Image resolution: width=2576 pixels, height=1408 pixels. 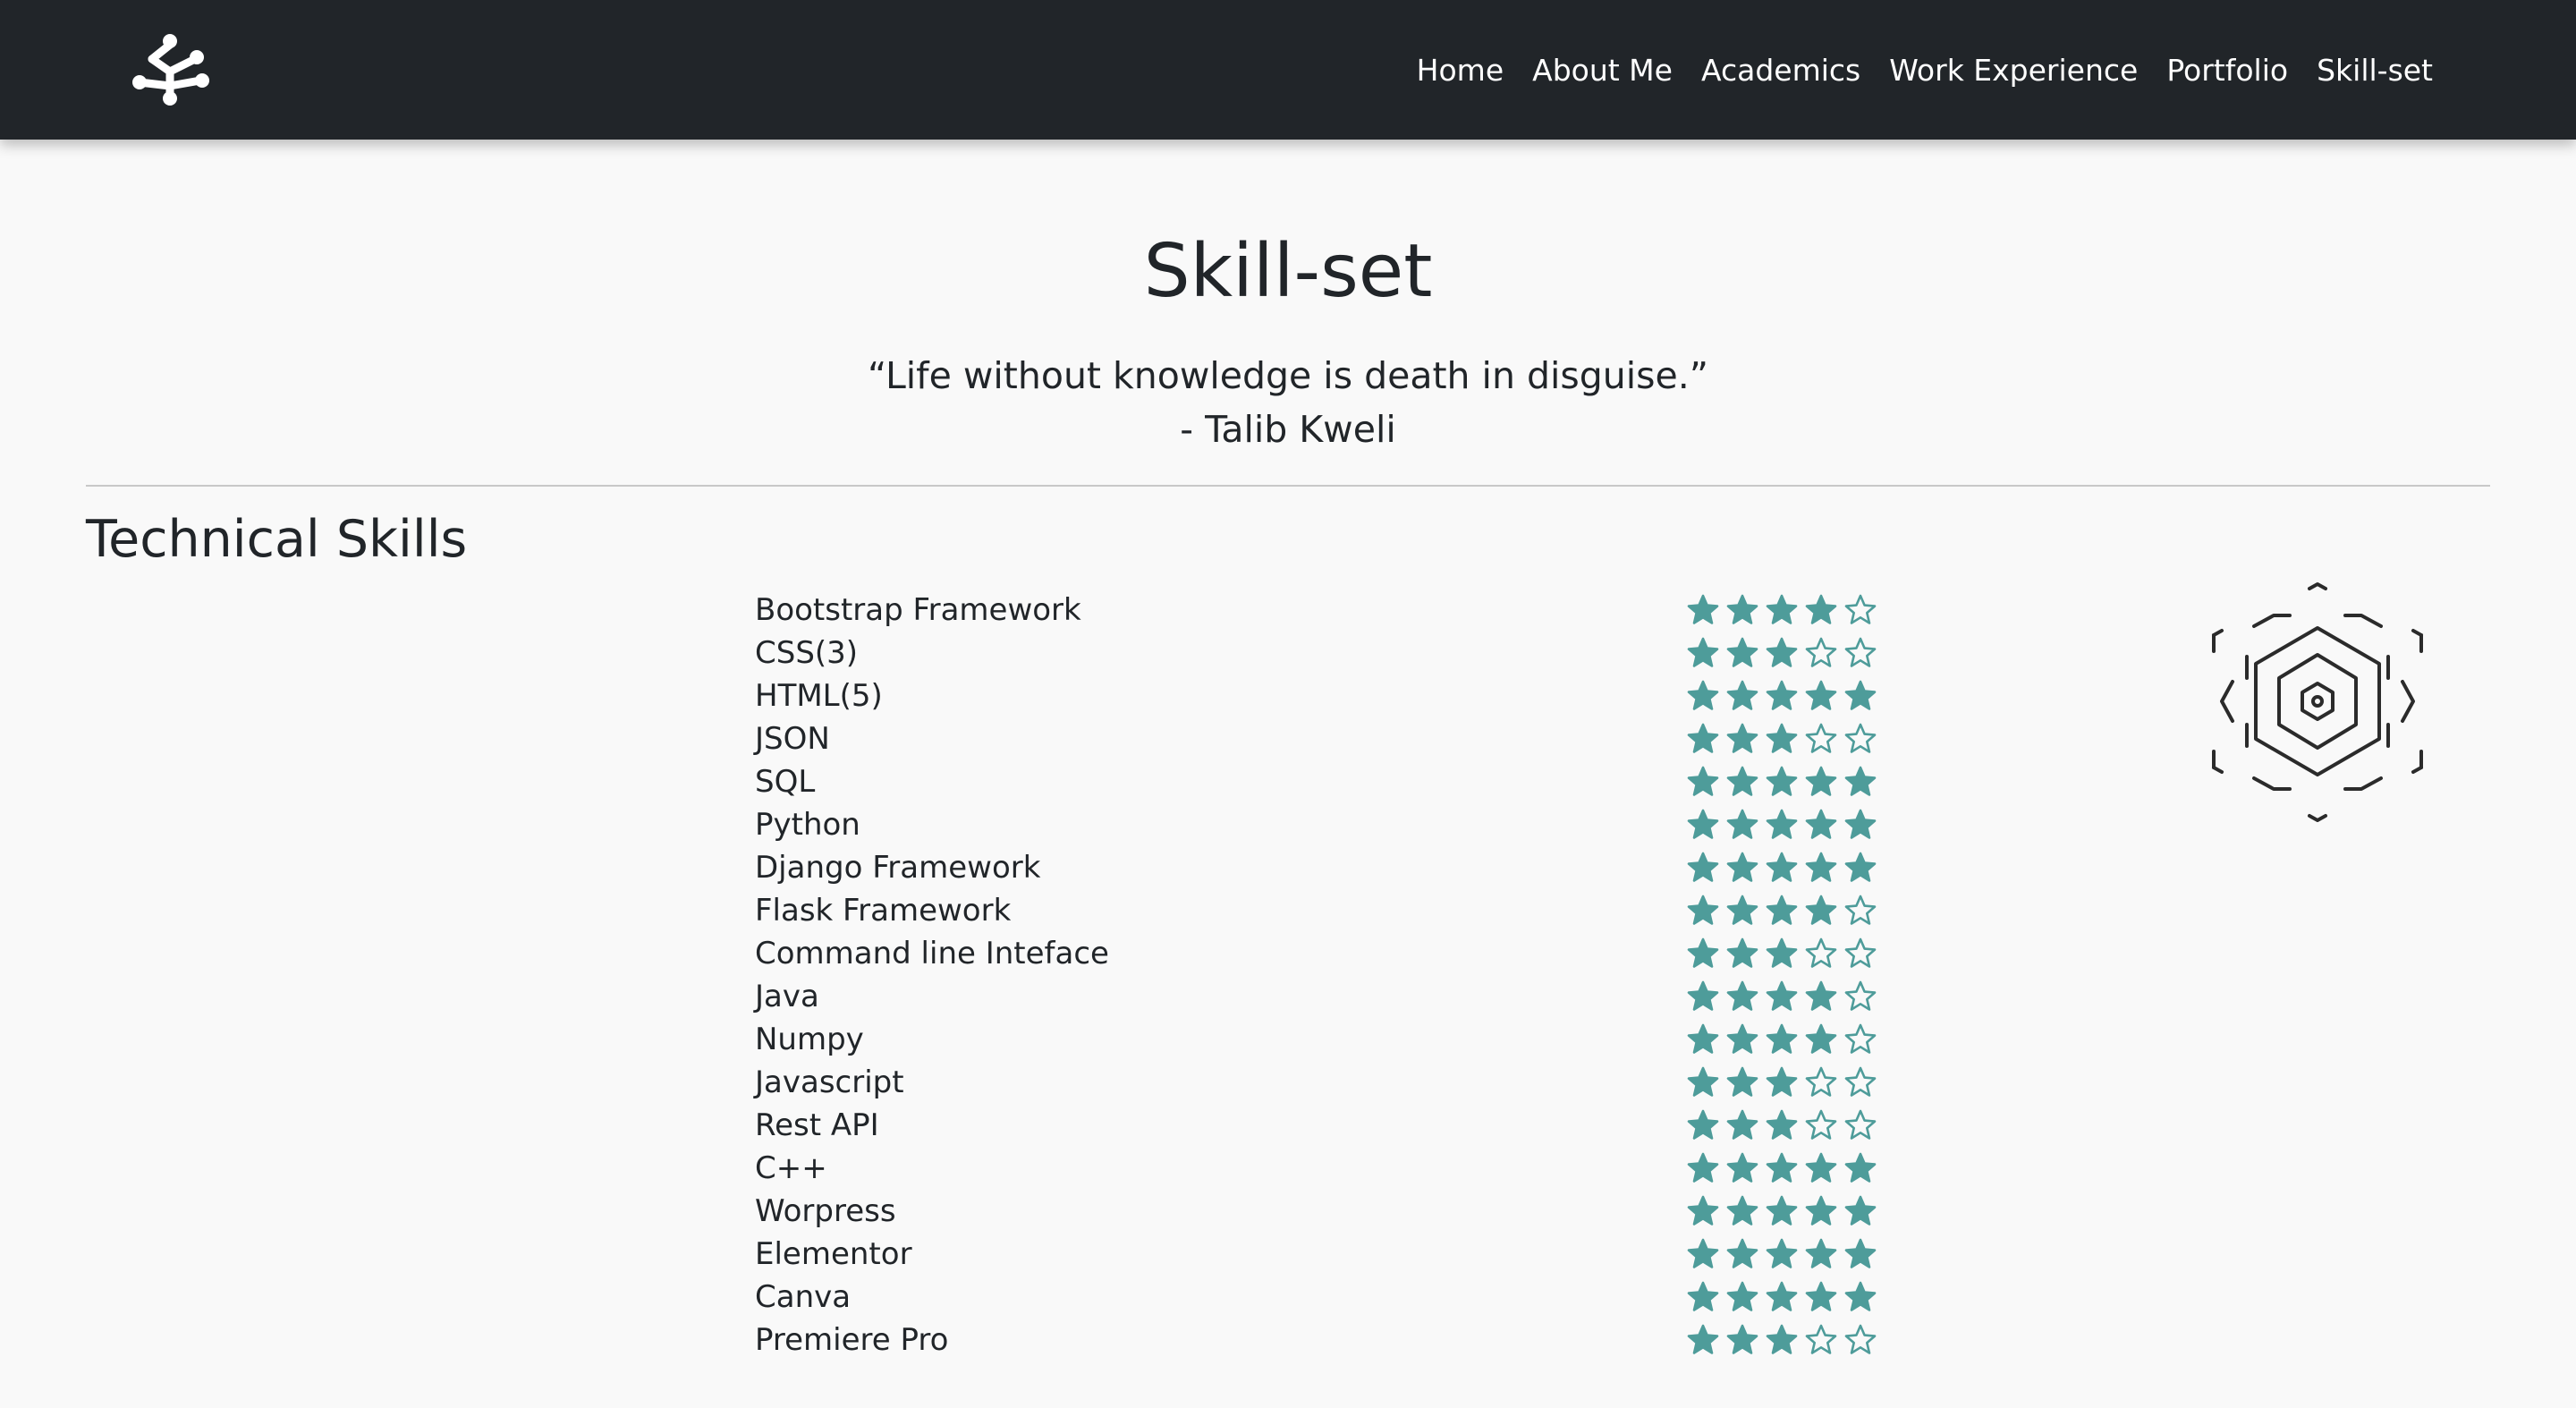 What do you see at coordinates (1288, 486) in the screenshot?
I see `section-divider` at bounding box center [1288, 486].